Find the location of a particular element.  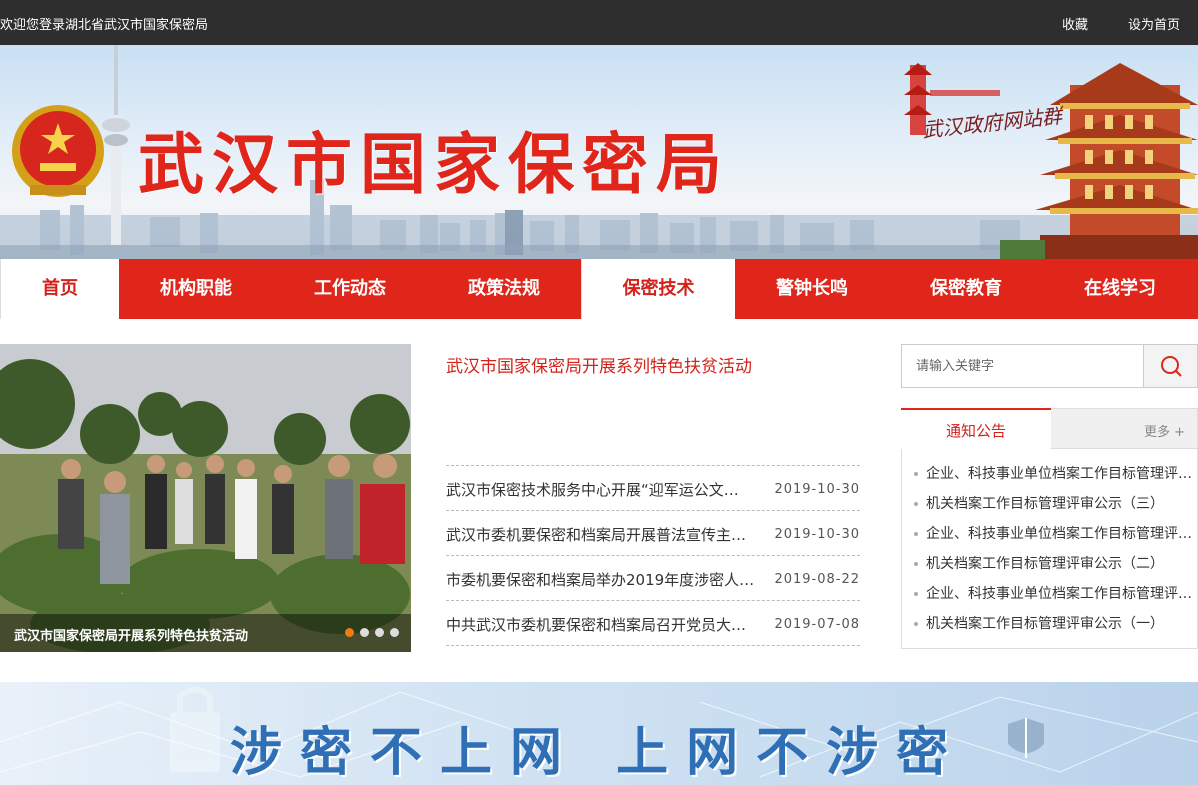

notice-tabs: 通知公告 更多 + is located at coordinates (1049, 428).